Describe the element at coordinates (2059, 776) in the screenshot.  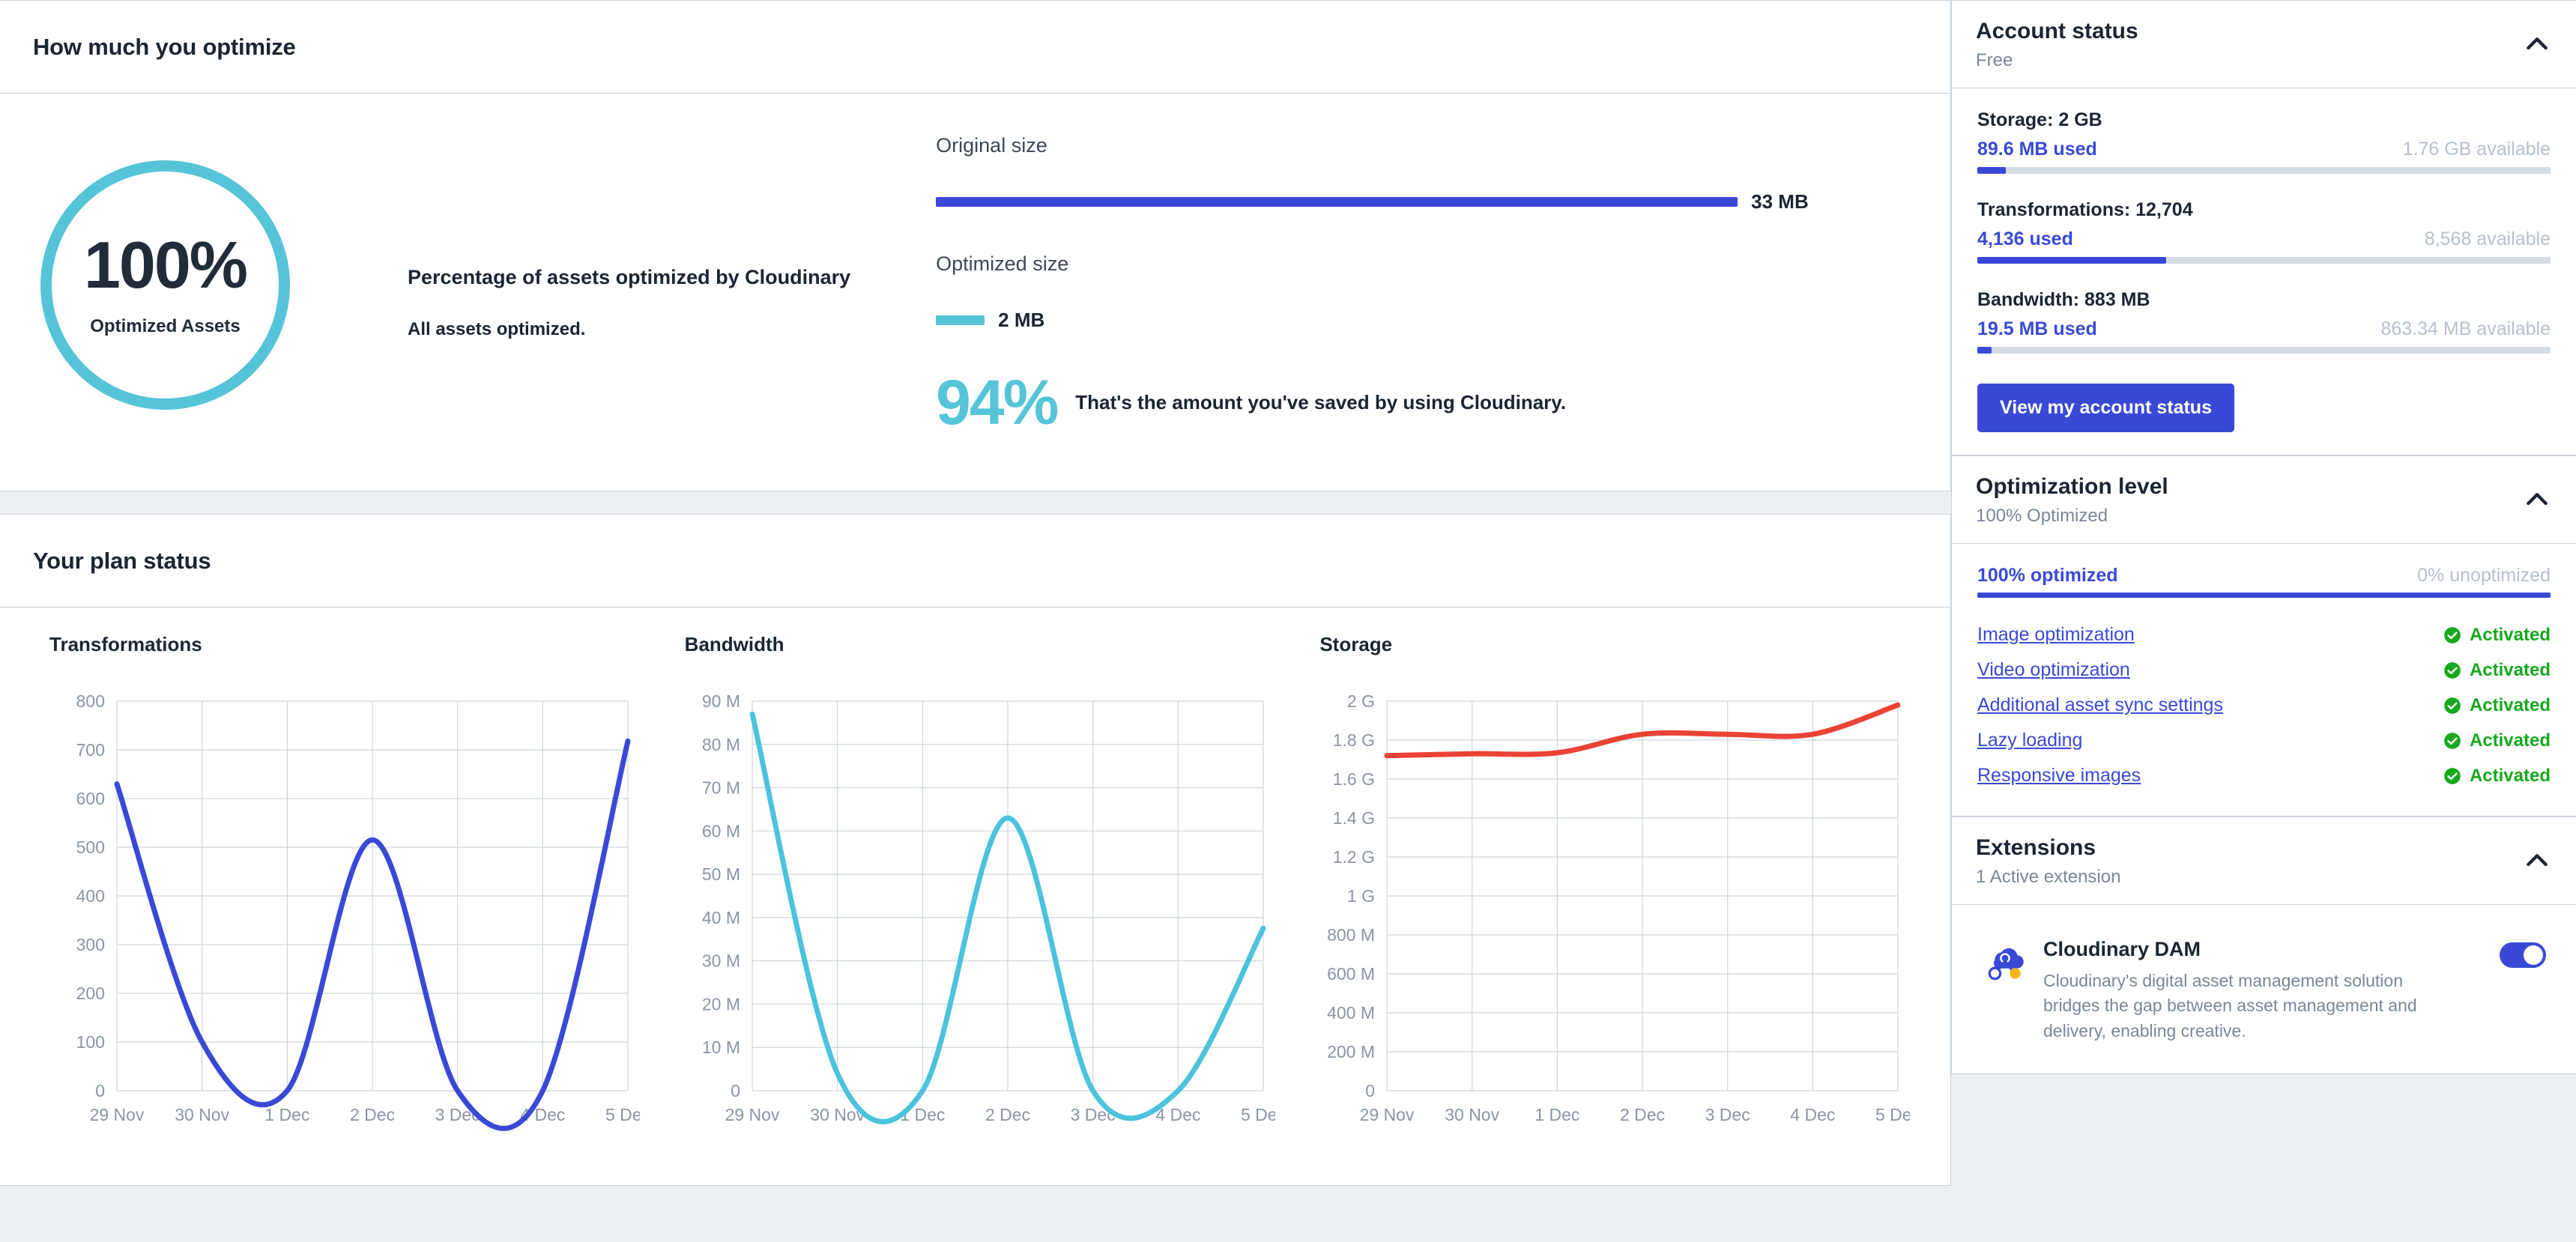
I see `optimization-feature-link: Responsive images` at that location.